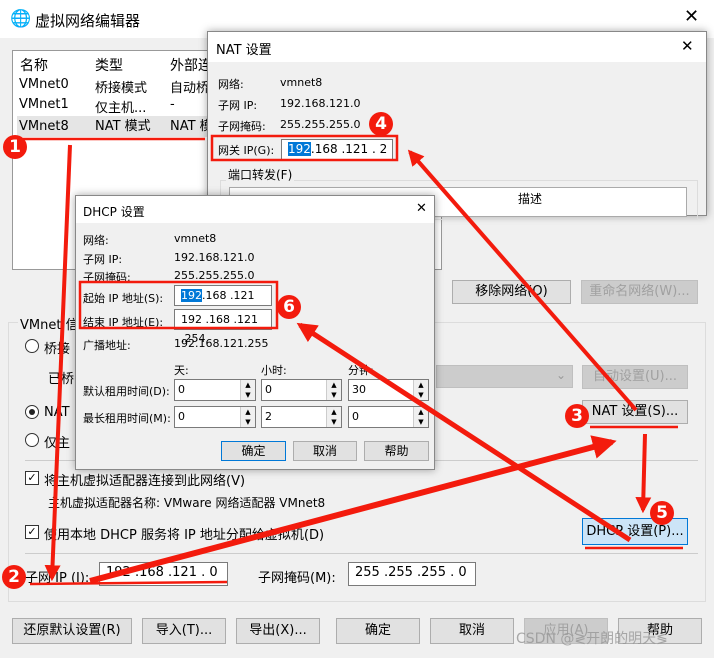 The height and width of the screenshot is (658, 714). What do you see at coordinates (14, 577) in the screenshot?
I see `step-badge-2: 2` at bounding box center [14, 577].